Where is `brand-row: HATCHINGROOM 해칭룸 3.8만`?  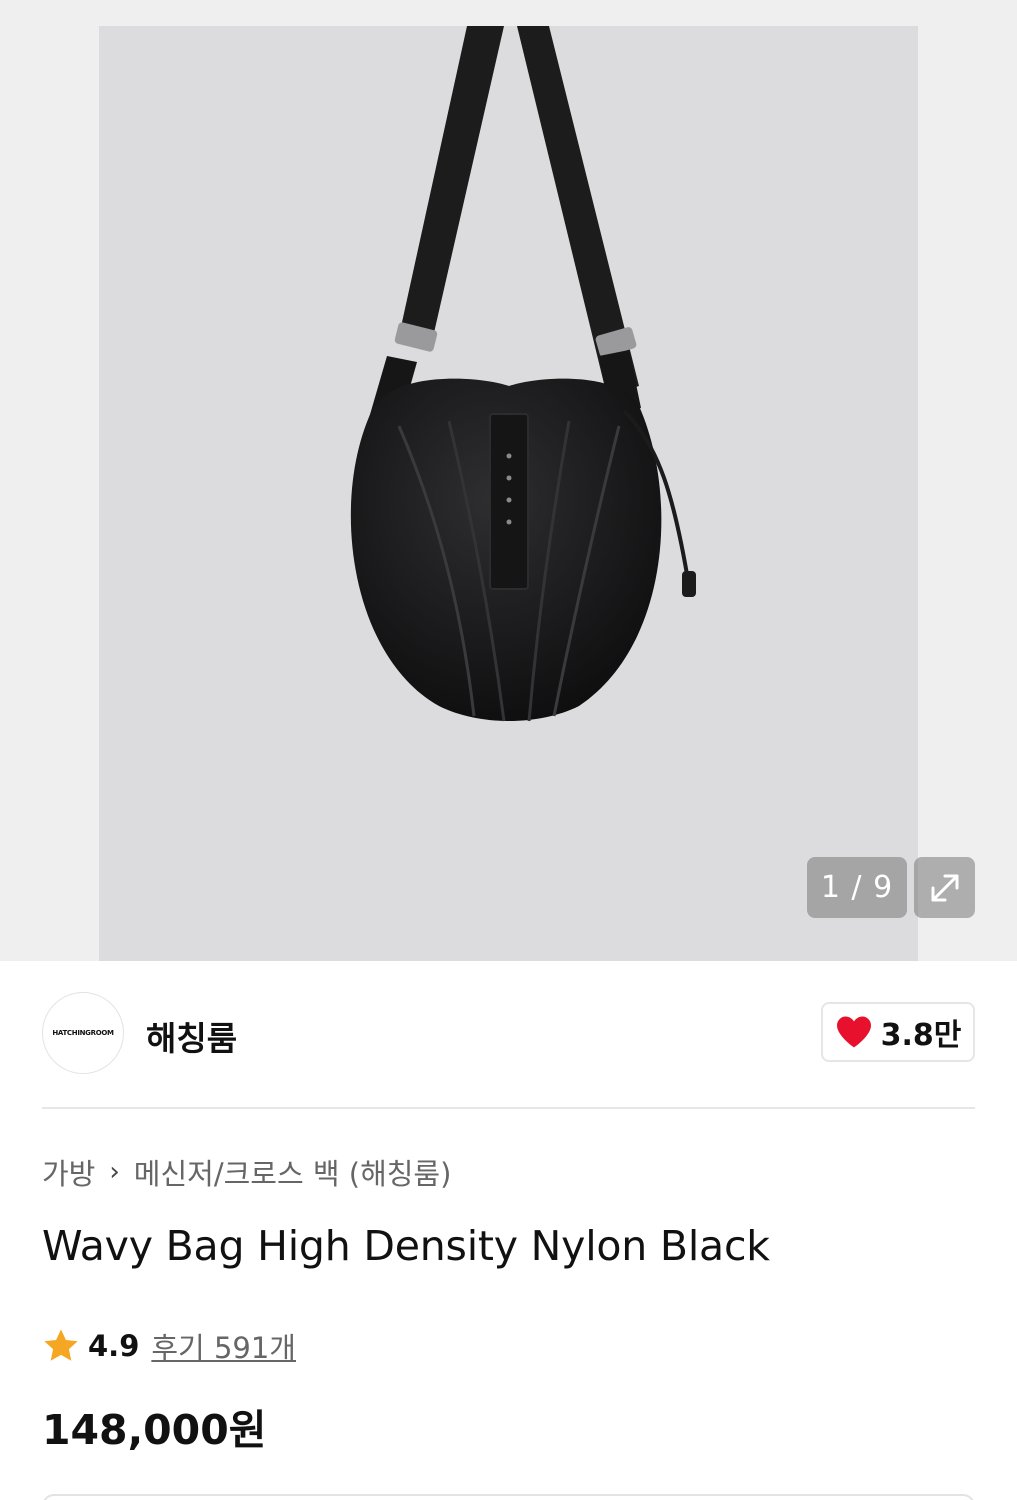 brand-row: HATCHINGROOM 해칭룸 3.8만 is located at coordinates (508, 1034).